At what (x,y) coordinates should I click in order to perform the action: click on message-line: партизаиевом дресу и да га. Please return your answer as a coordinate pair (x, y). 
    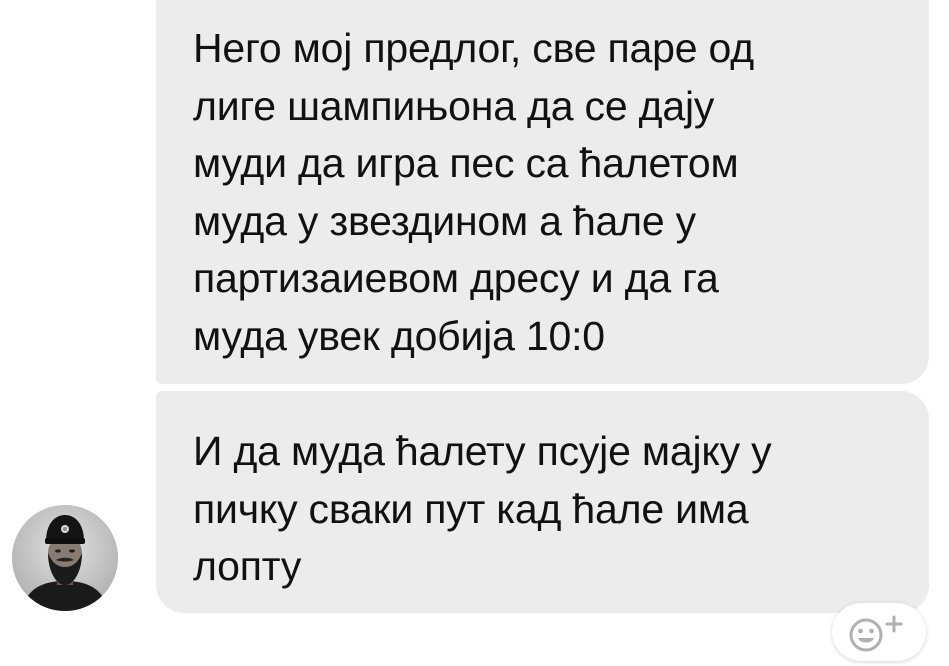
    Looking at the image, I should click on (456, 278).